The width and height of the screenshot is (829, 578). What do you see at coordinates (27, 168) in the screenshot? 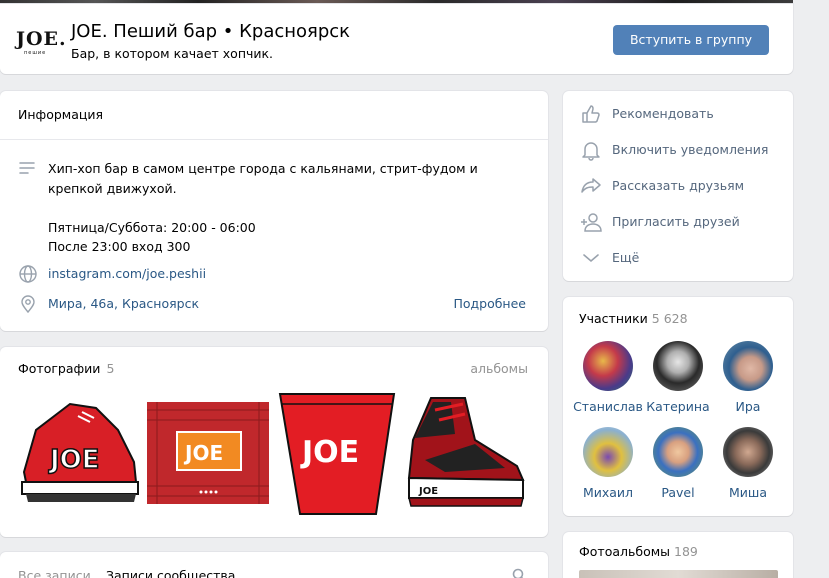
I see `description-icon` at bounding box center [27, 168].